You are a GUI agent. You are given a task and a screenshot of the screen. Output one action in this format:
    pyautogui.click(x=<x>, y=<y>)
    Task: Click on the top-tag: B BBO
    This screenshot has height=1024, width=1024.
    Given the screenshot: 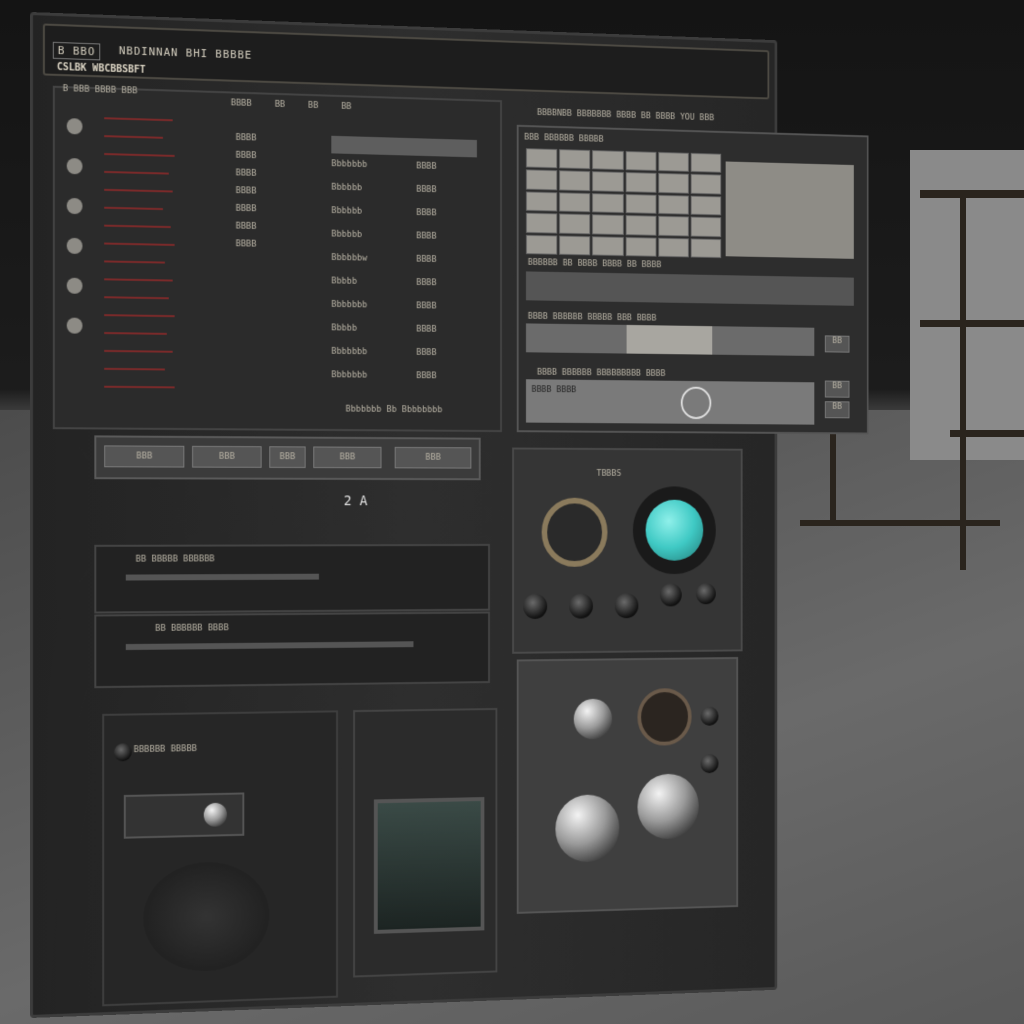 What is the action you would take?
    pyautogui.click(x=77, y=51)
    